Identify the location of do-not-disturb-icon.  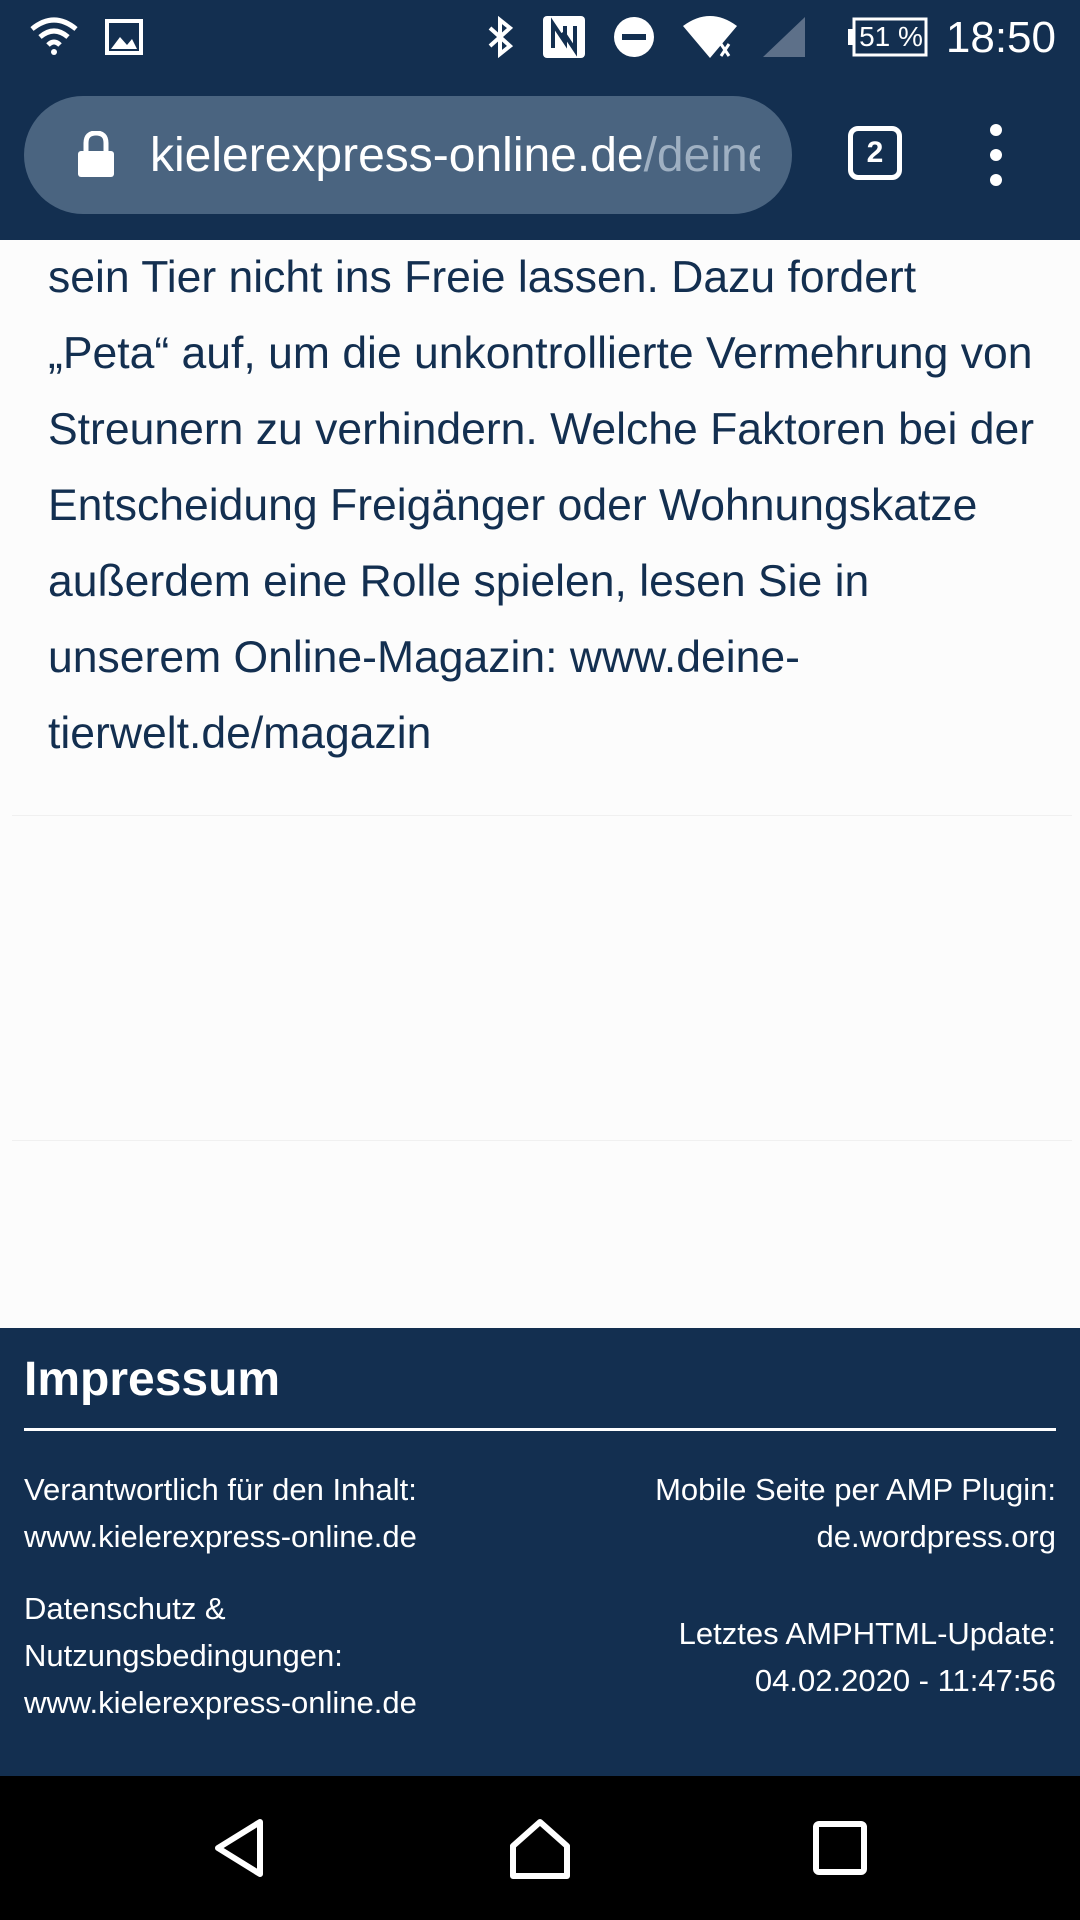
(634, 37).